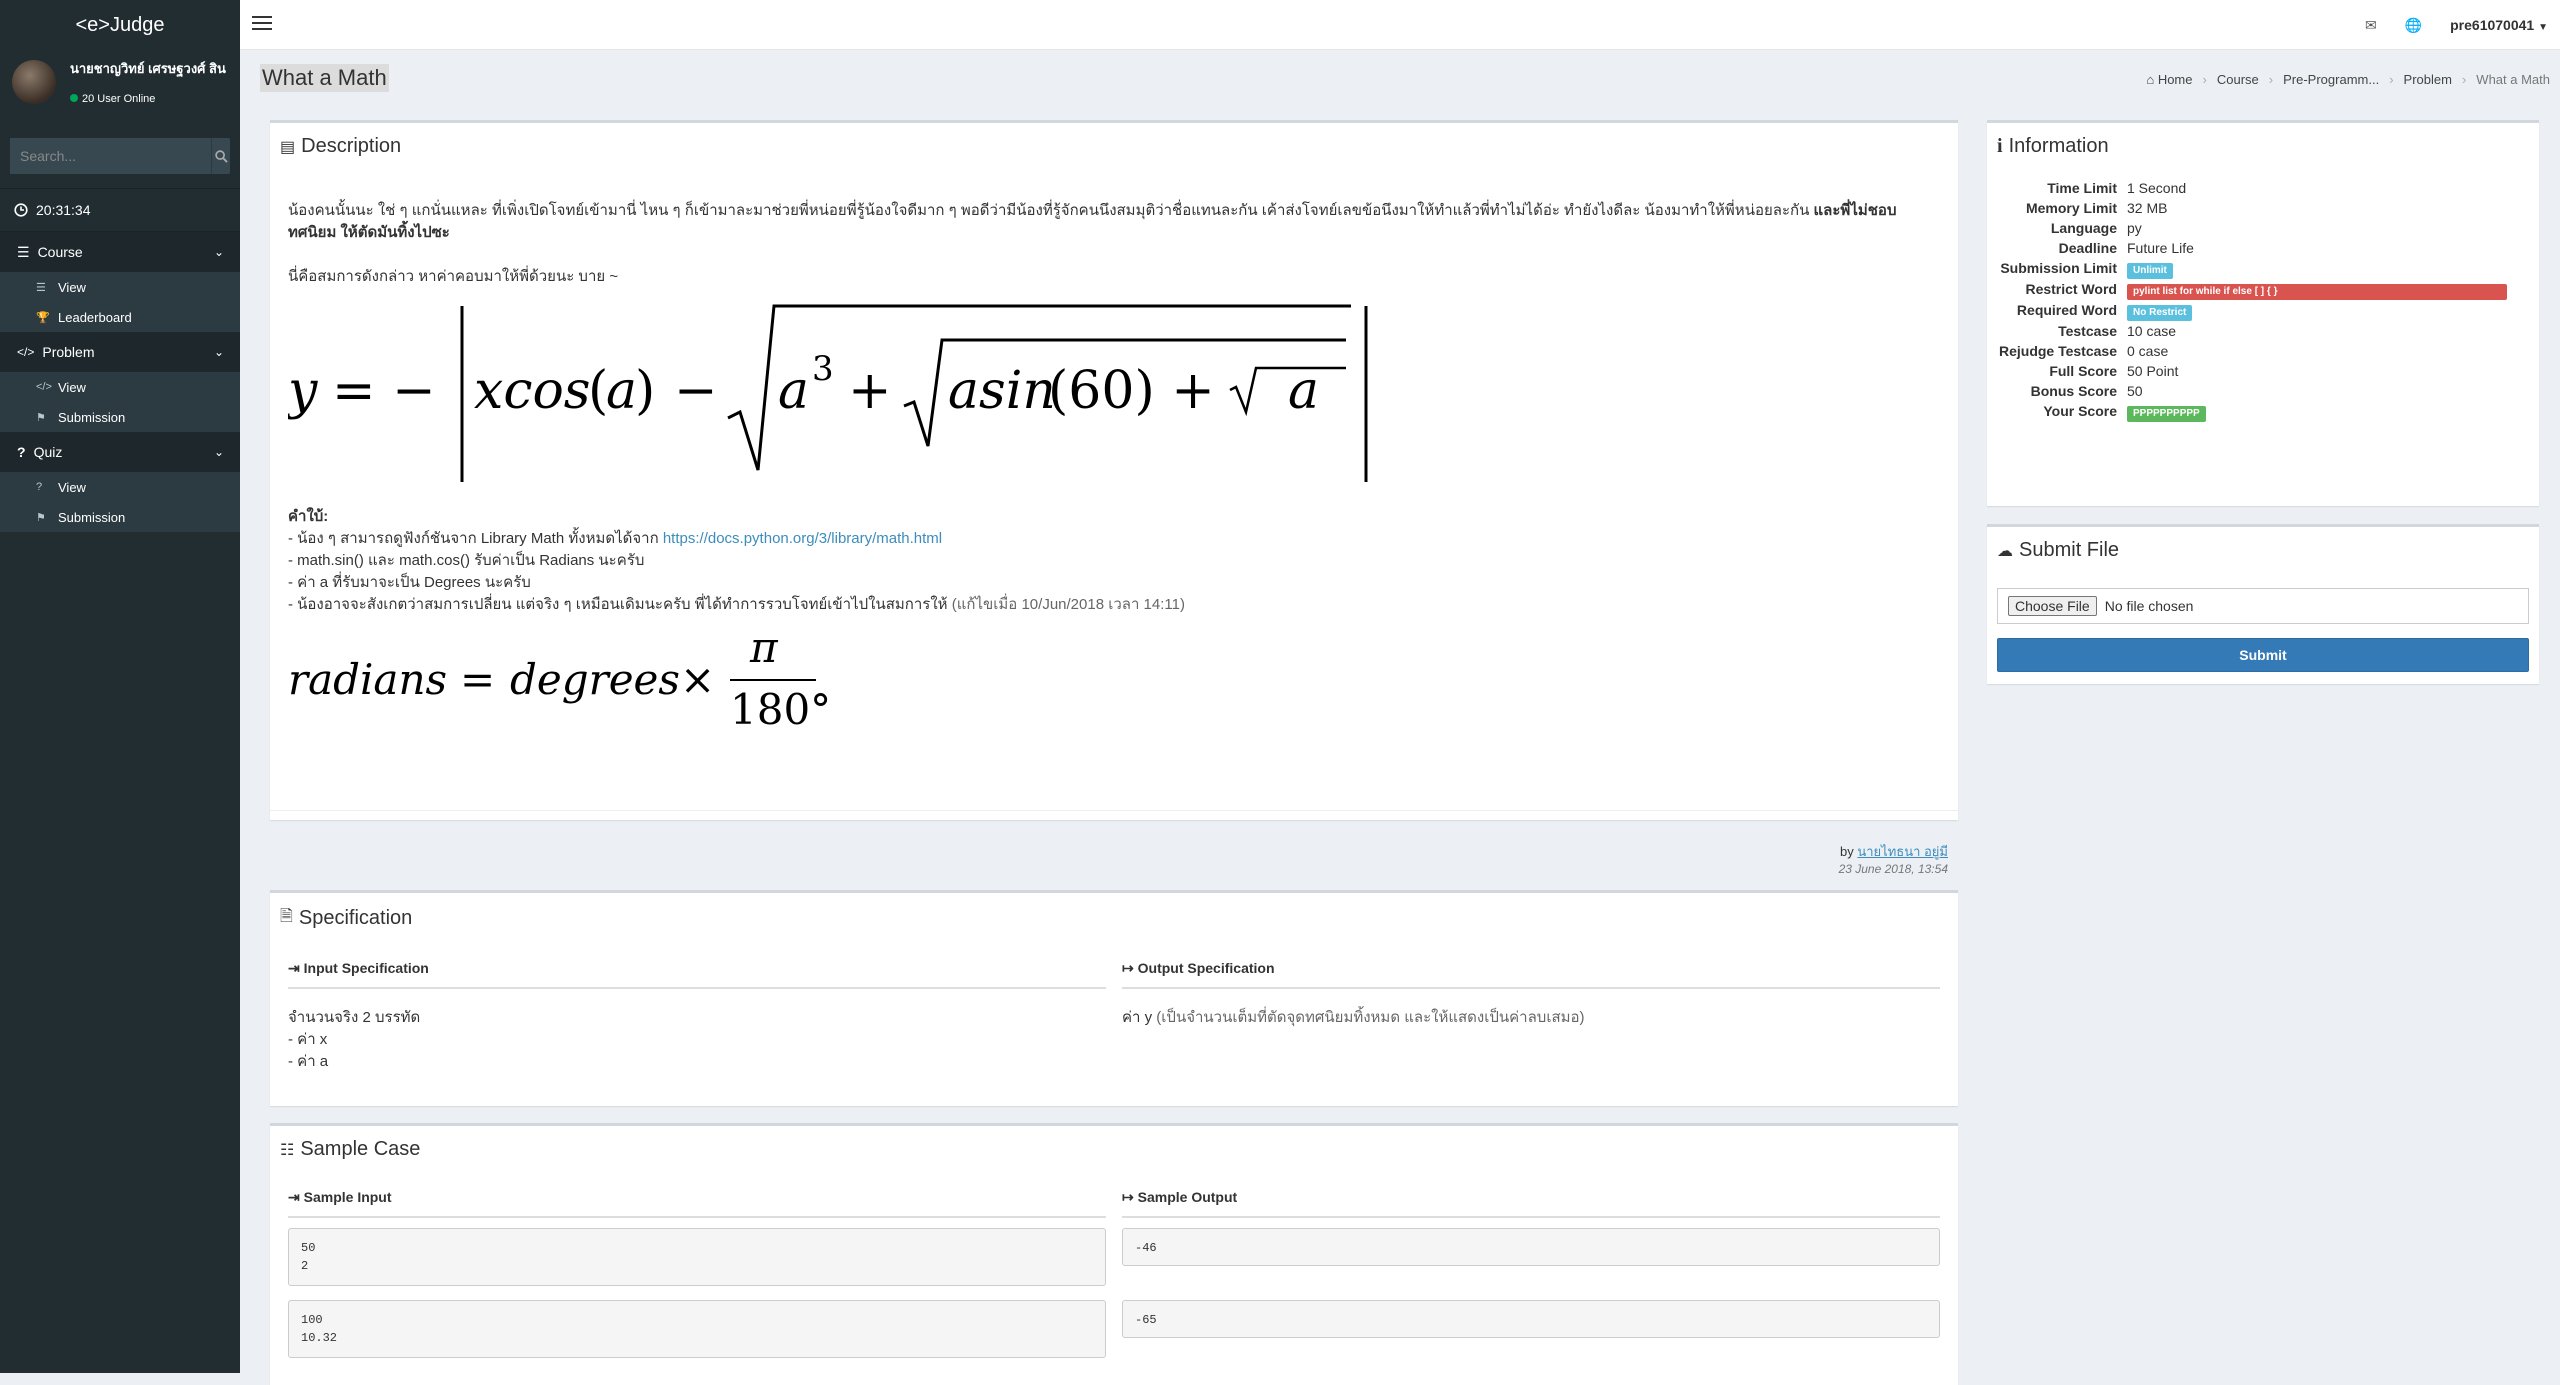  Describe the element at coordinates (120, 487) in the screenshot. I see `quiz-view-link: ? View` at that location.